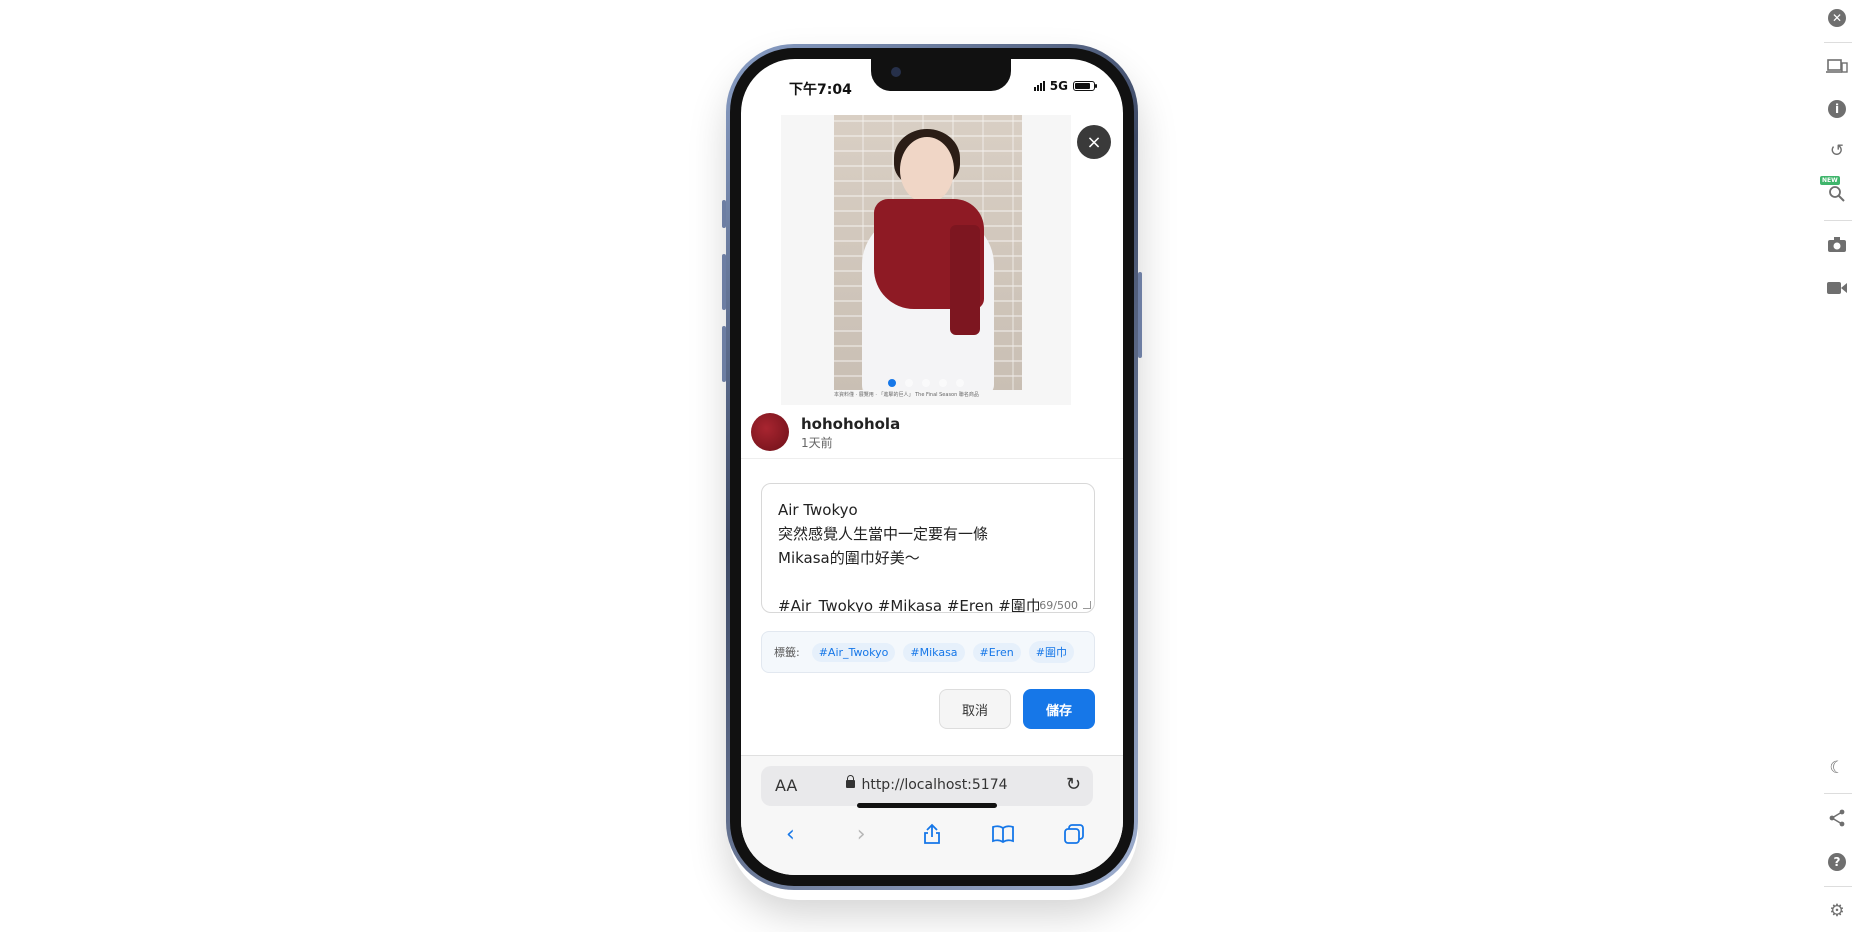  Describe the element at coordinates (1837, 151) in the screenshot. I see `rotate-icon: ↺` at that location.